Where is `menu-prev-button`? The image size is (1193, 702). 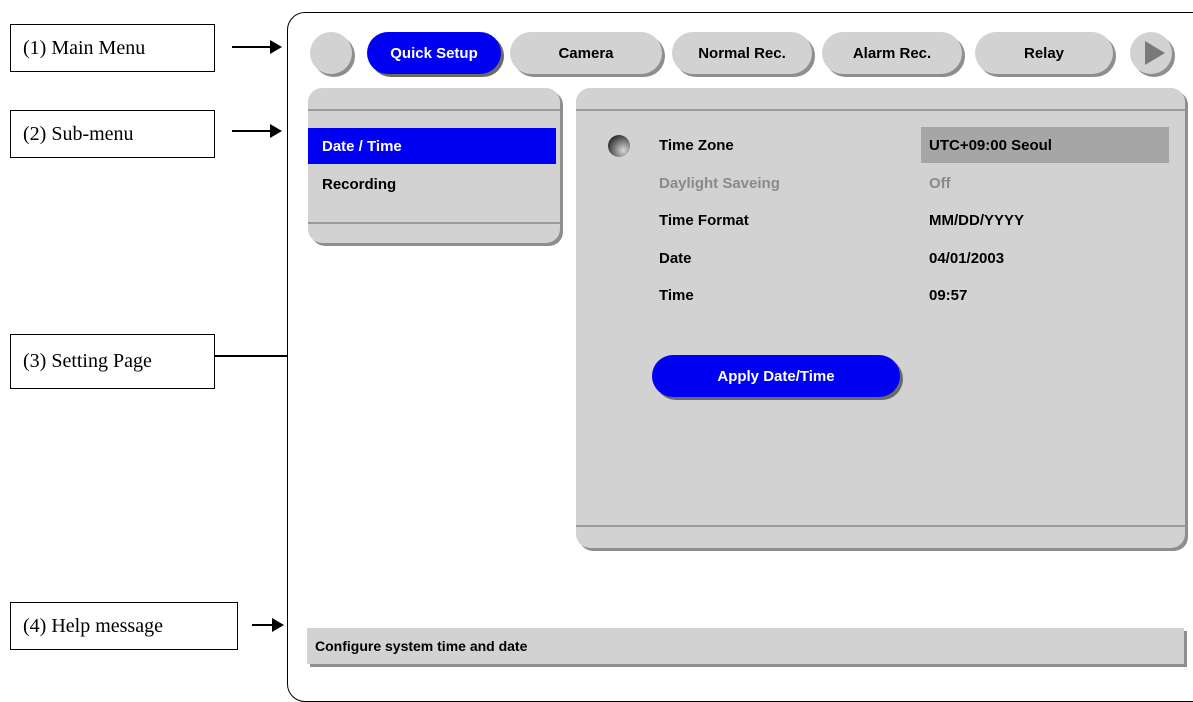 menu-prev-button is located at coordinates (331, 53).